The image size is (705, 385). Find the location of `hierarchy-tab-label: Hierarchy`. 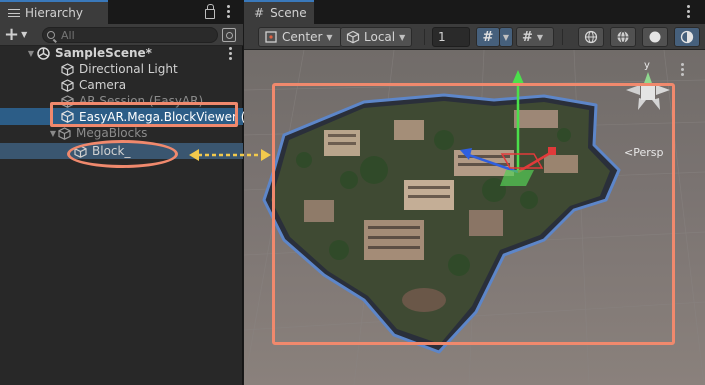

hierarchy-tab-label: Hierarchy is located at coordinates (54, 13).